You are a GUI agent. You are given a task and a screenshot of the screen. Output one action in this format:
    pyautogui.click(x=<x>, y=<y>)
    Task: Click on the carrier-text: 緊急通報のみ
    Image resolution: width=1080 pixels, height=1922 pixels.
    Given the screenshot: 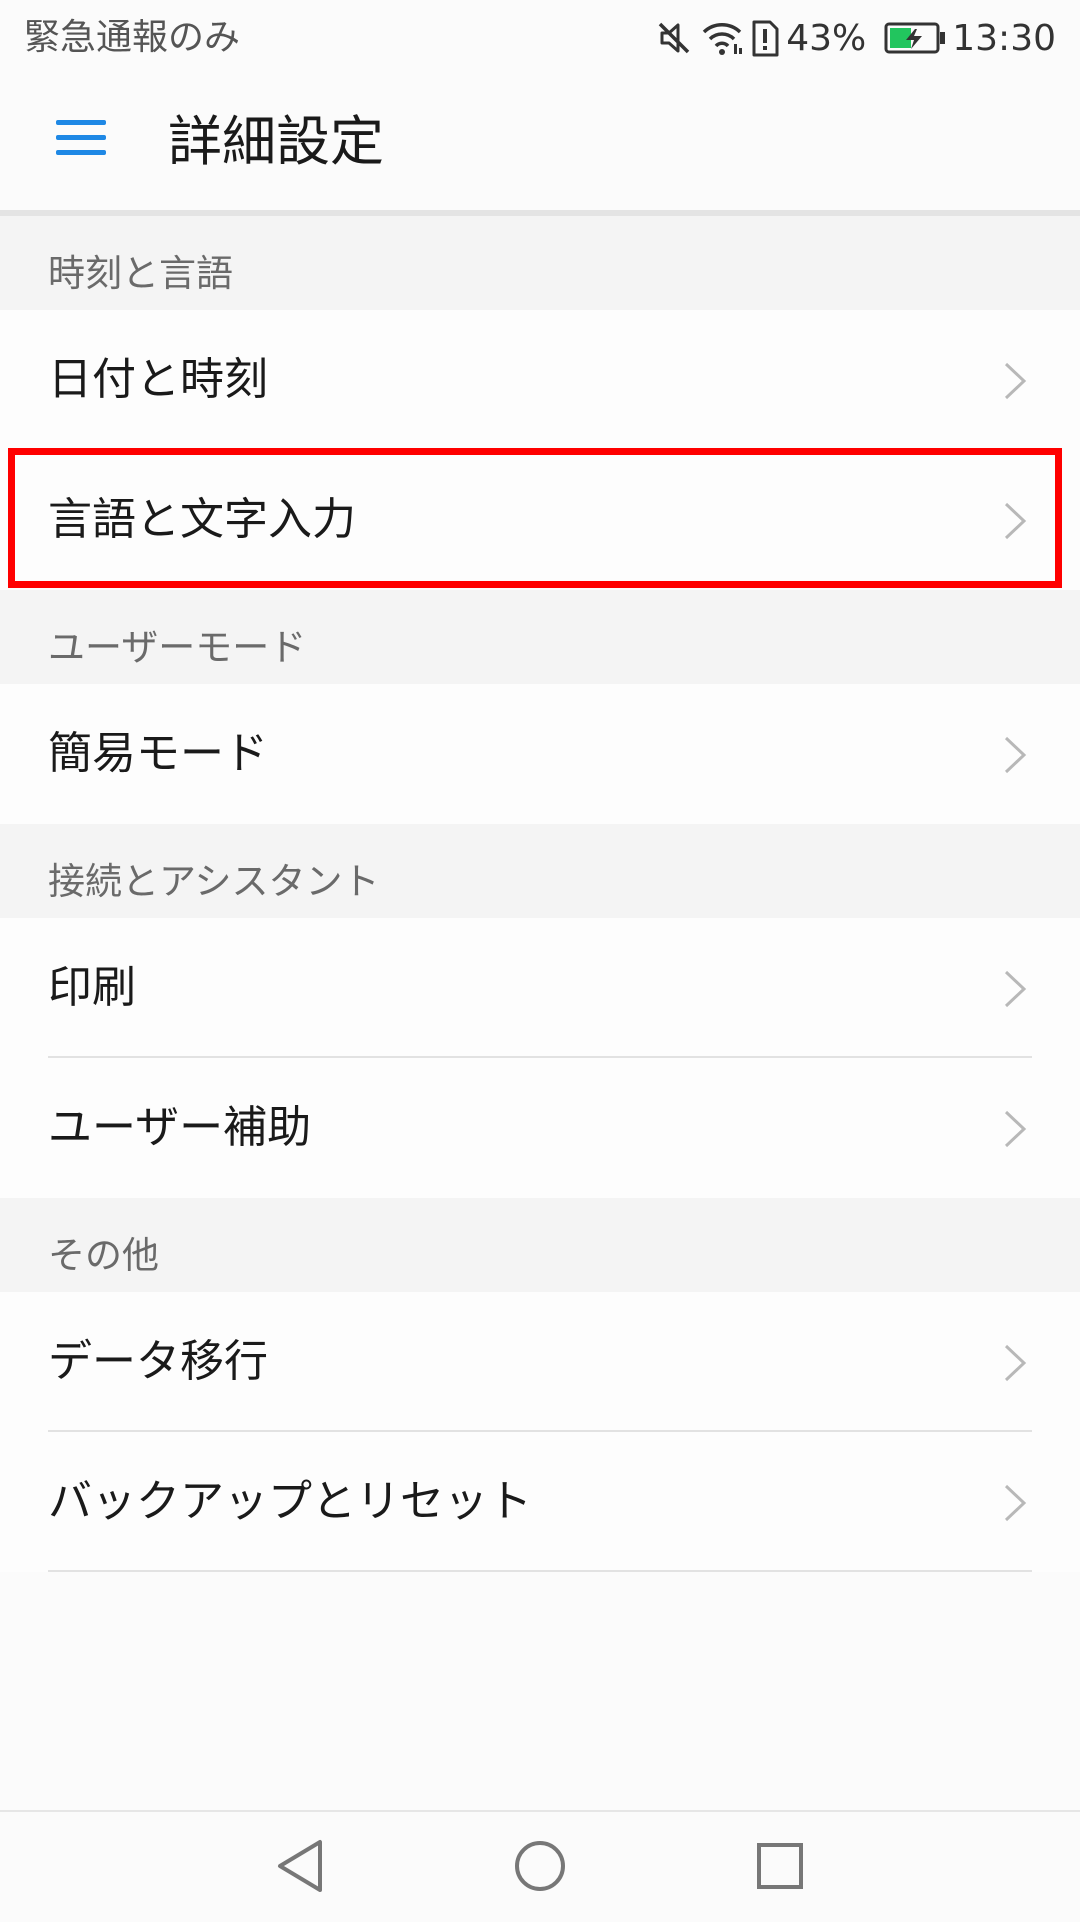 What is the action you would take?
    pyautogui.click(x=132, y=37)
    